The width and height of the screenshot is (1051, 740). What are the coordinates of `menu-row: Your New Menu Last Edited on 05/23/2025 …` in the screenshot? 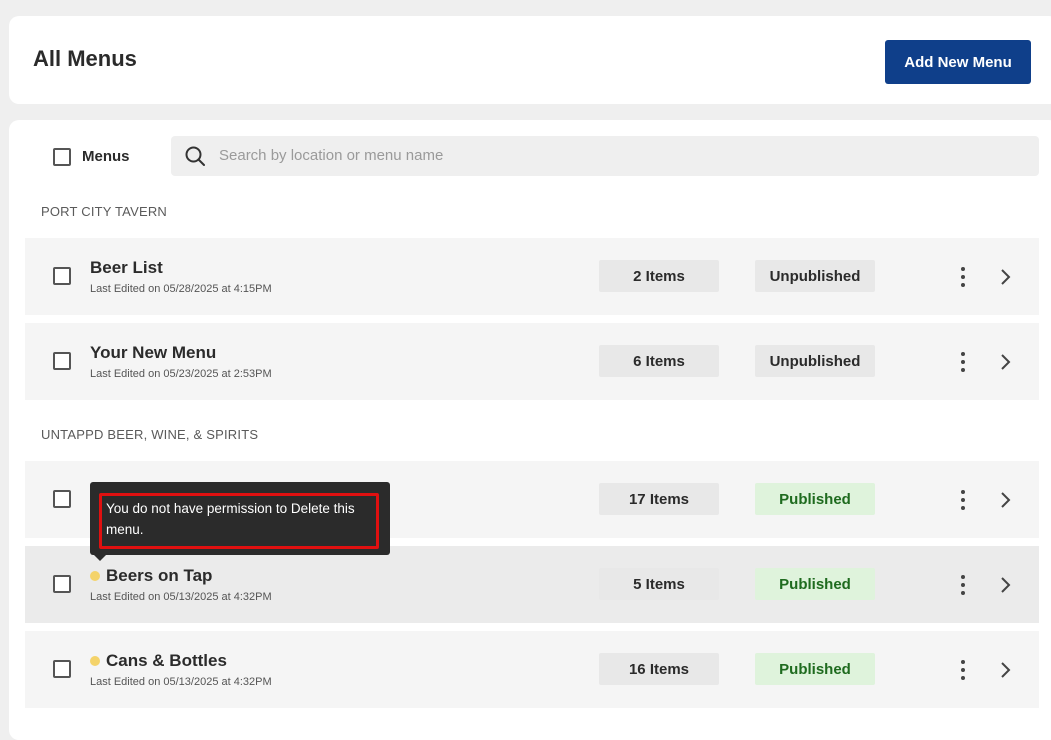 It's located at (532, 361).